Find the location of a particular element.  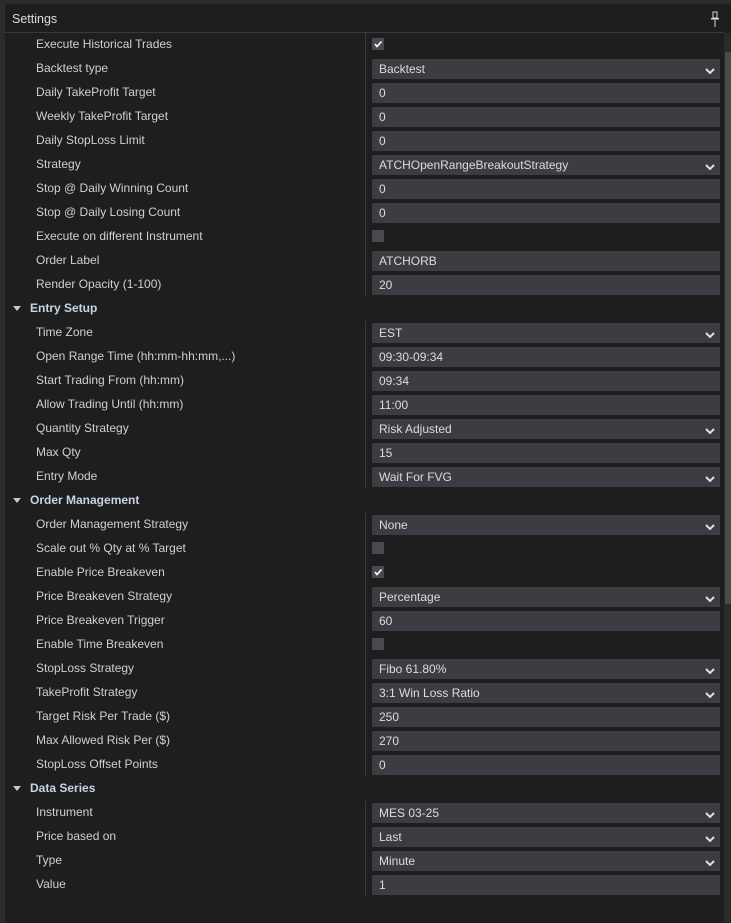

property-label: Order Label is located at coordinates (68, 260).